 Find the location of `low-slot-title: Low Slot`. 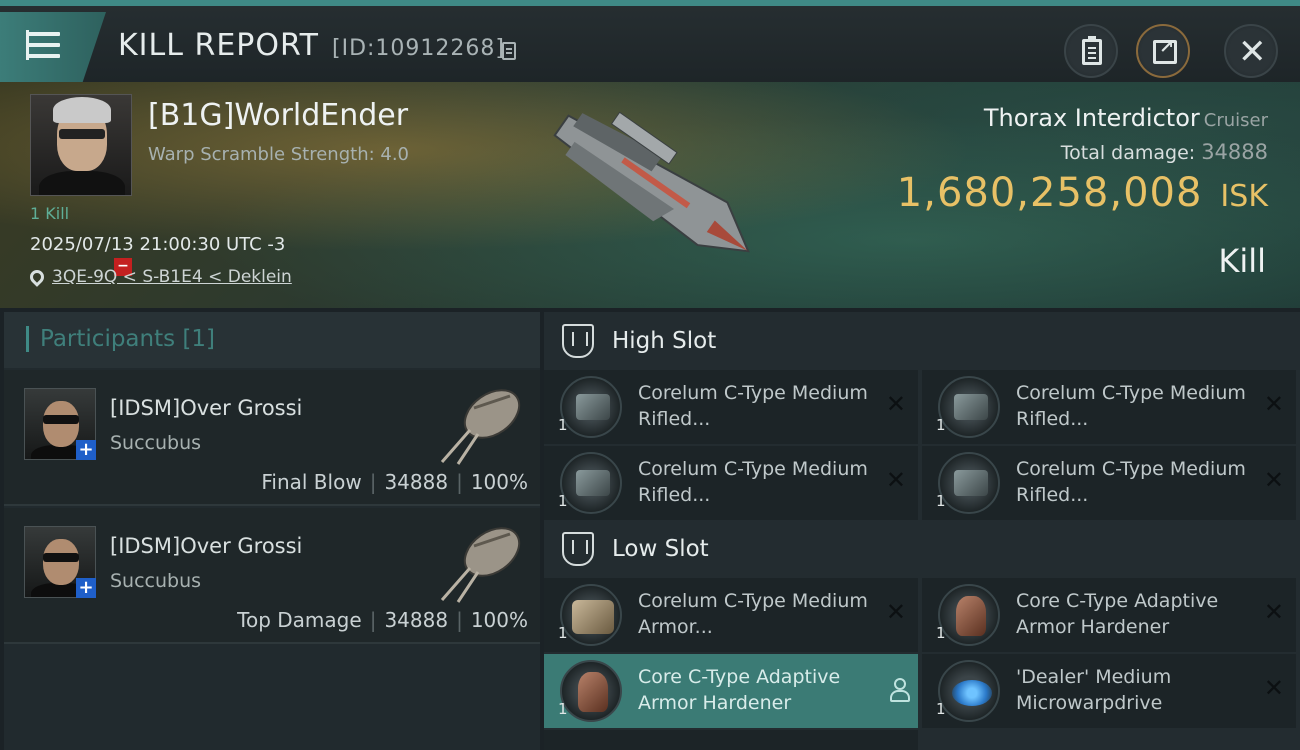

low-slot-title: Low Slot is located at coordinates (660, 549).